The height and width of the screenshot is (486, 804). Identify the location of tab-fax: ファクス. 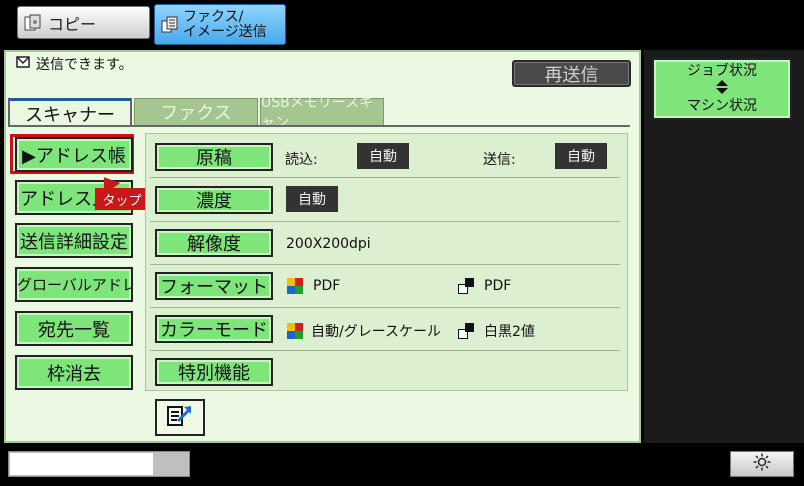
(196, 112).